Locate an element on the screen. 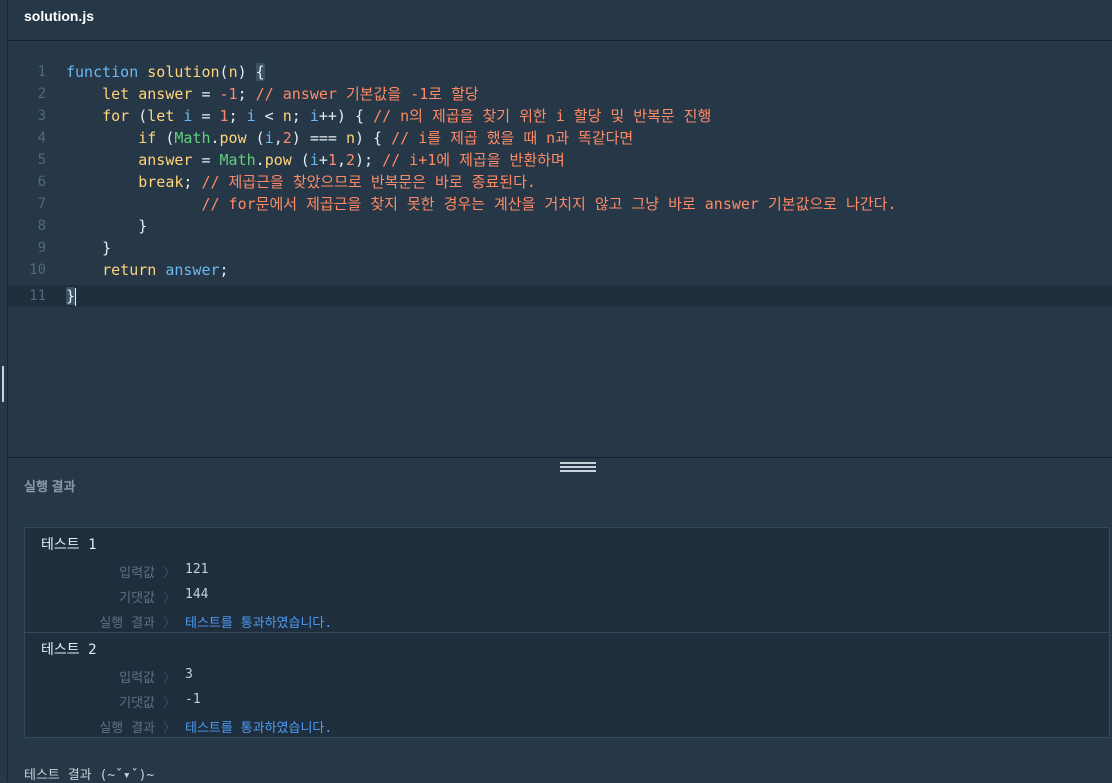 This screenshot has height=783, width=1112. line-number: 1 is located at coordinates (41, 72).